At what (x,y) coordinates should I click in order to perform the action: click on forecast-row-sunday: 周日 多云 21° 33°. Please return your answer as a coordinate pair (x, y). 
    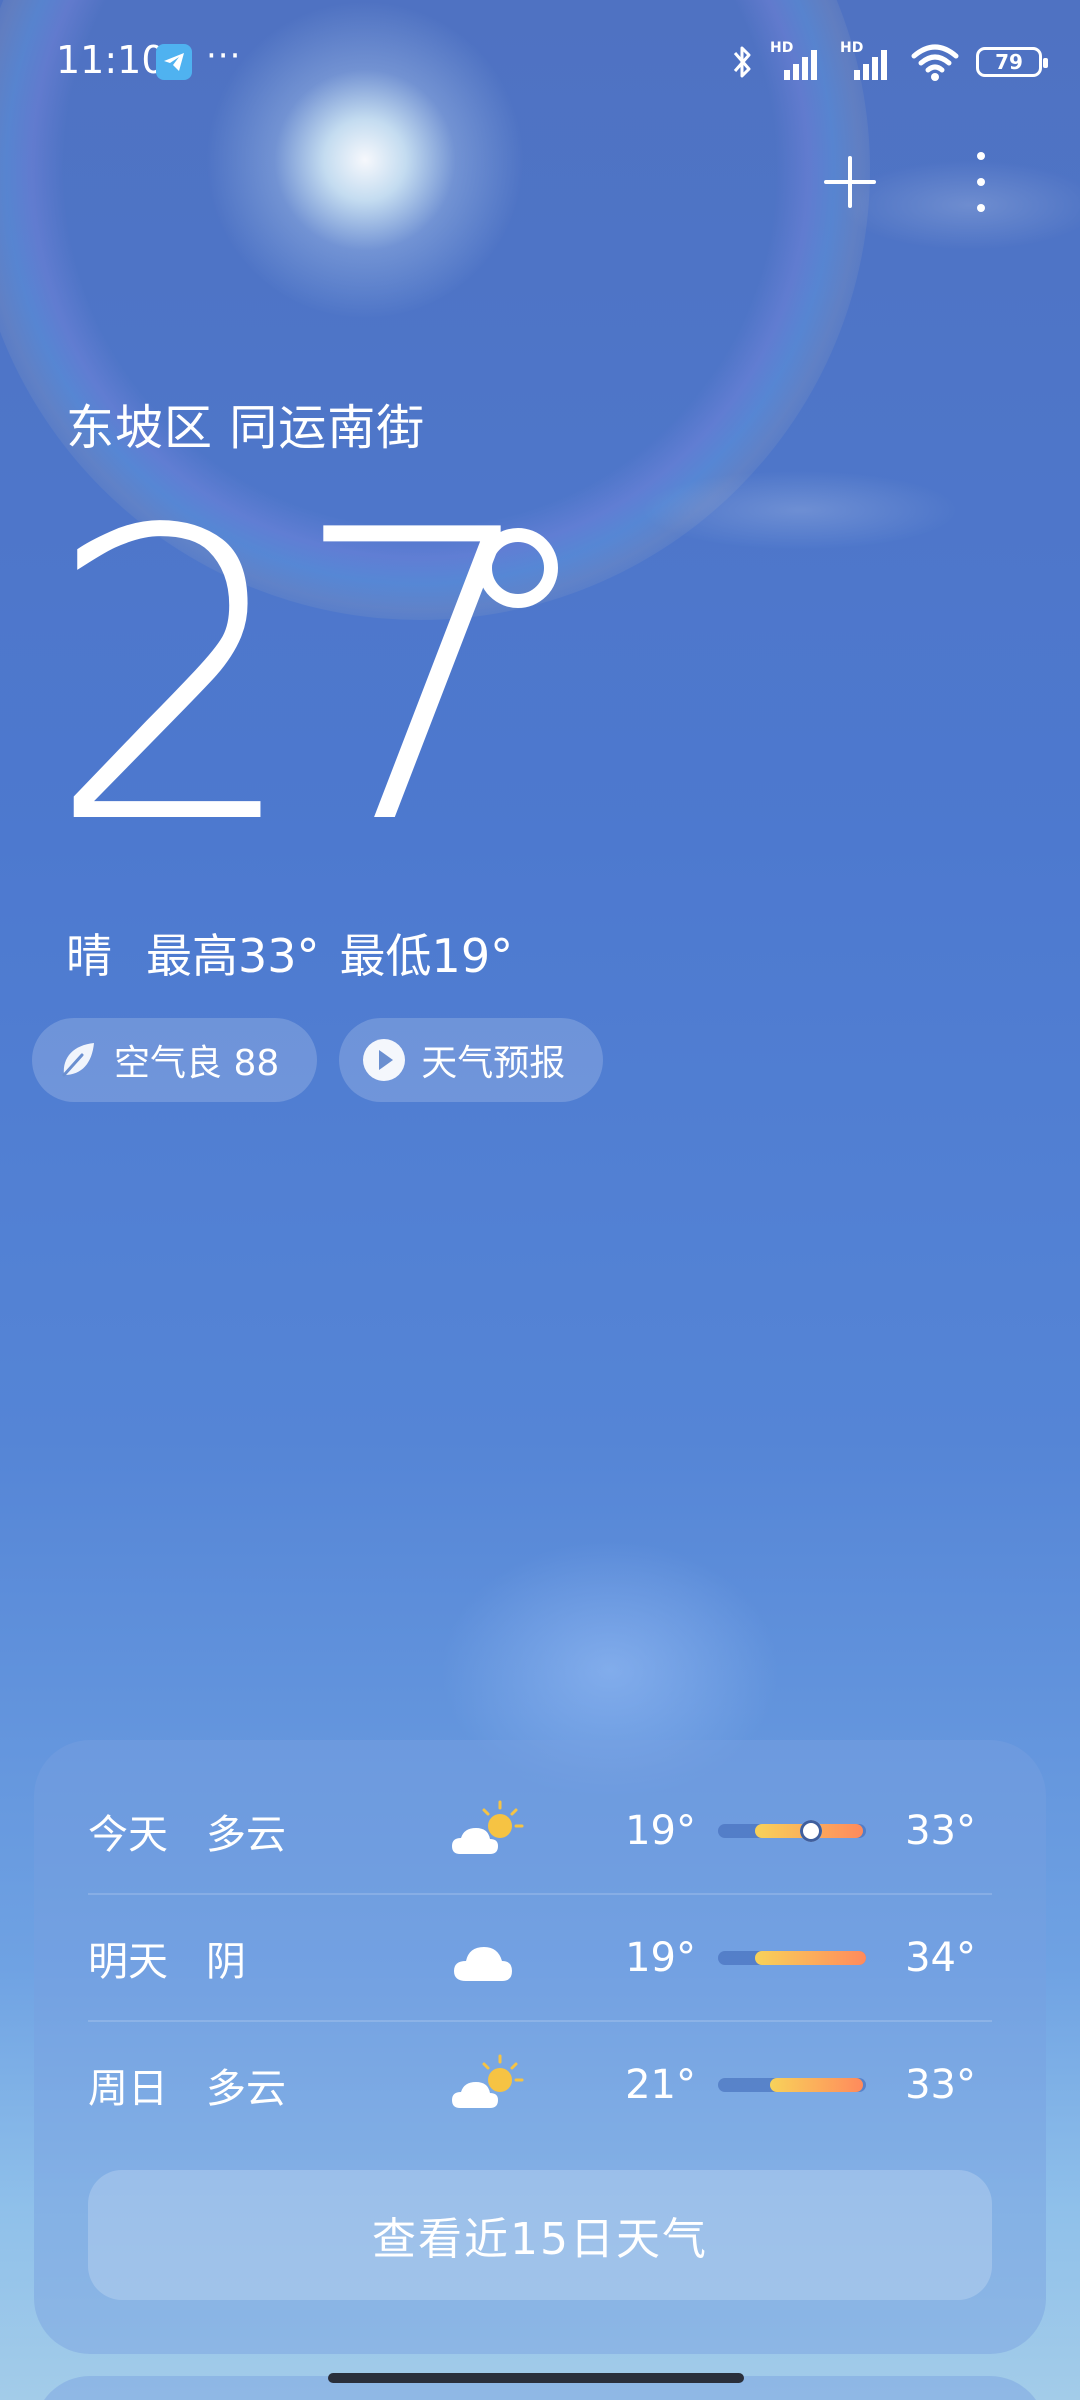
    Looking at the image, I should click on (540, 2084).